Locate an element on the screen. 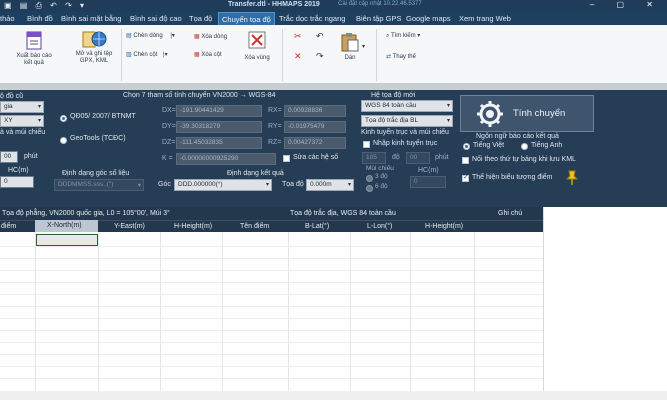  tab-coordinate-transform: Chuyển tọa độ is located at coordinates (246, 18).